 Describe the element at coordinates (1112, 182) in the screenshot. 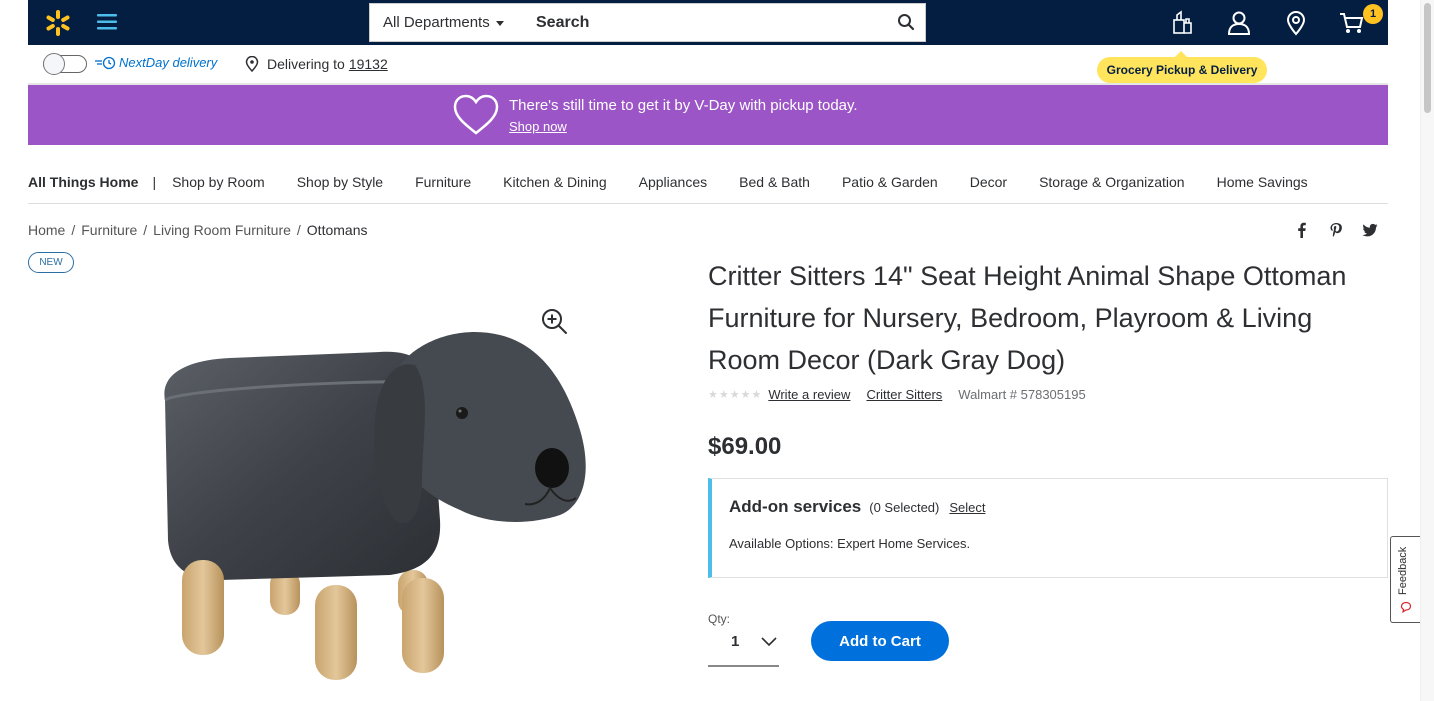

I see `nav-item-storage-organization: Storage & Organization` at that location.